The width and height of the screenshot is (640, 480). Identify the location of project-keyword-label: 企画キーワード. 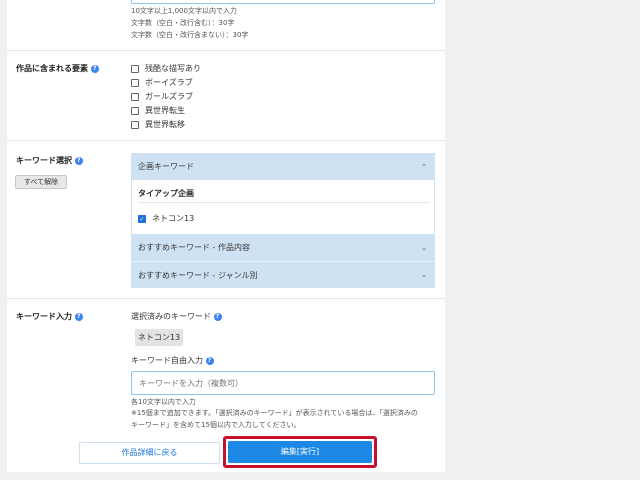
(166, 166).